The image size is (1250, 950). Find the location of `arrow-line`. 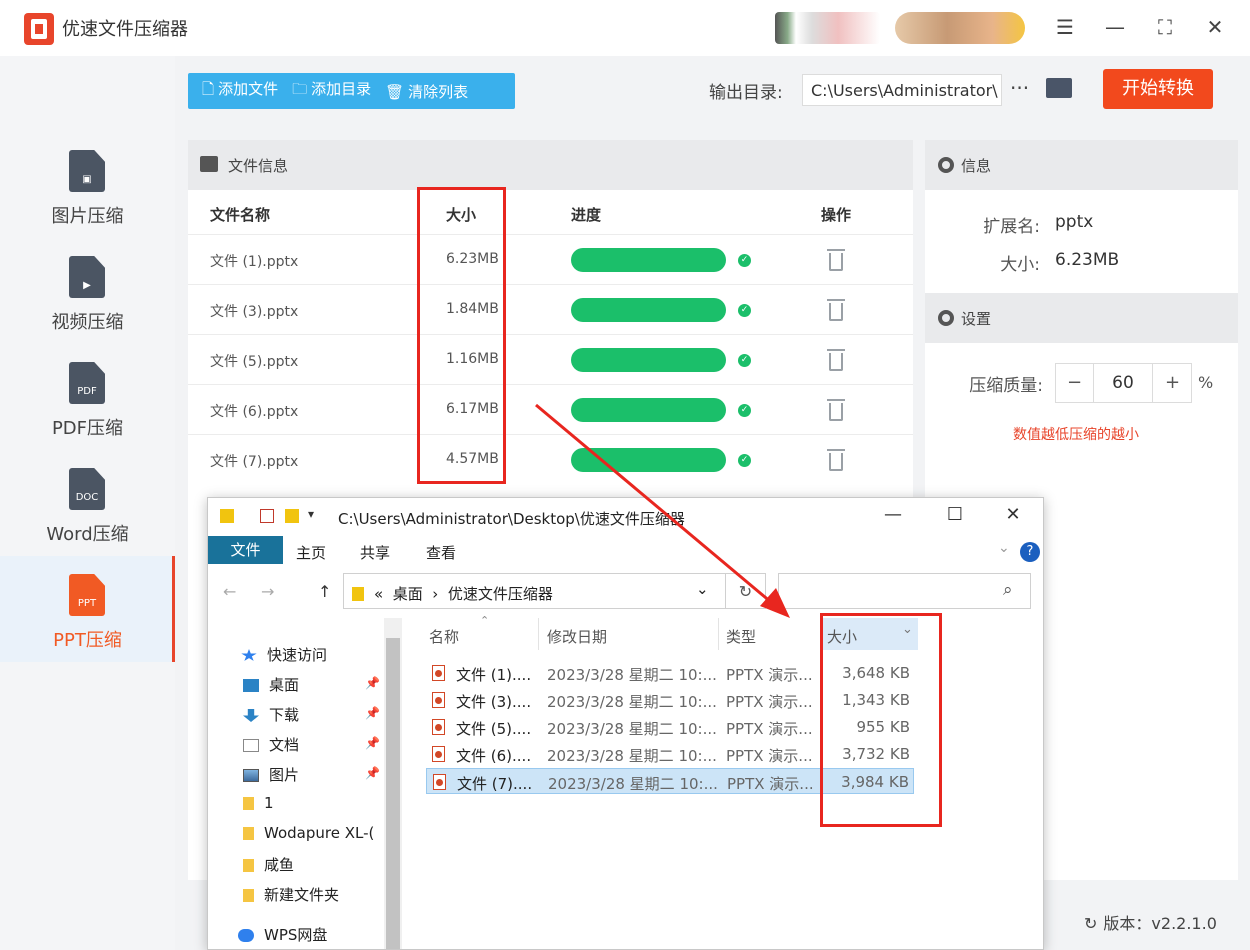

arrow-line is located at coordinates (657, 506).